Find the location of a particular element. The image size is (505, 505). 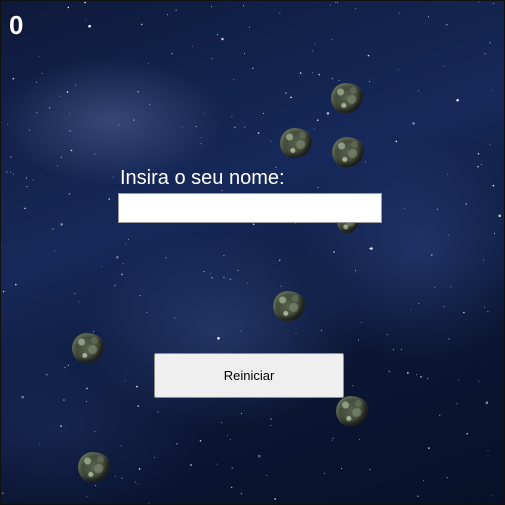

restart-button: Reiniciar is located at coordinates (249, 375).